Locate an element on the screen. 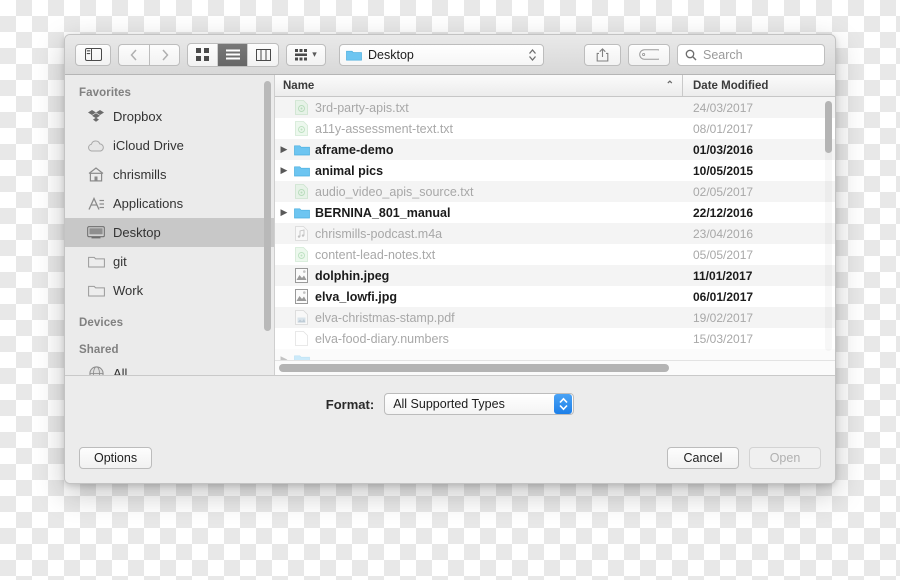 This screenshot has height=580, width=900. sidebar-scrollbar is located at coordinates (267, 206).